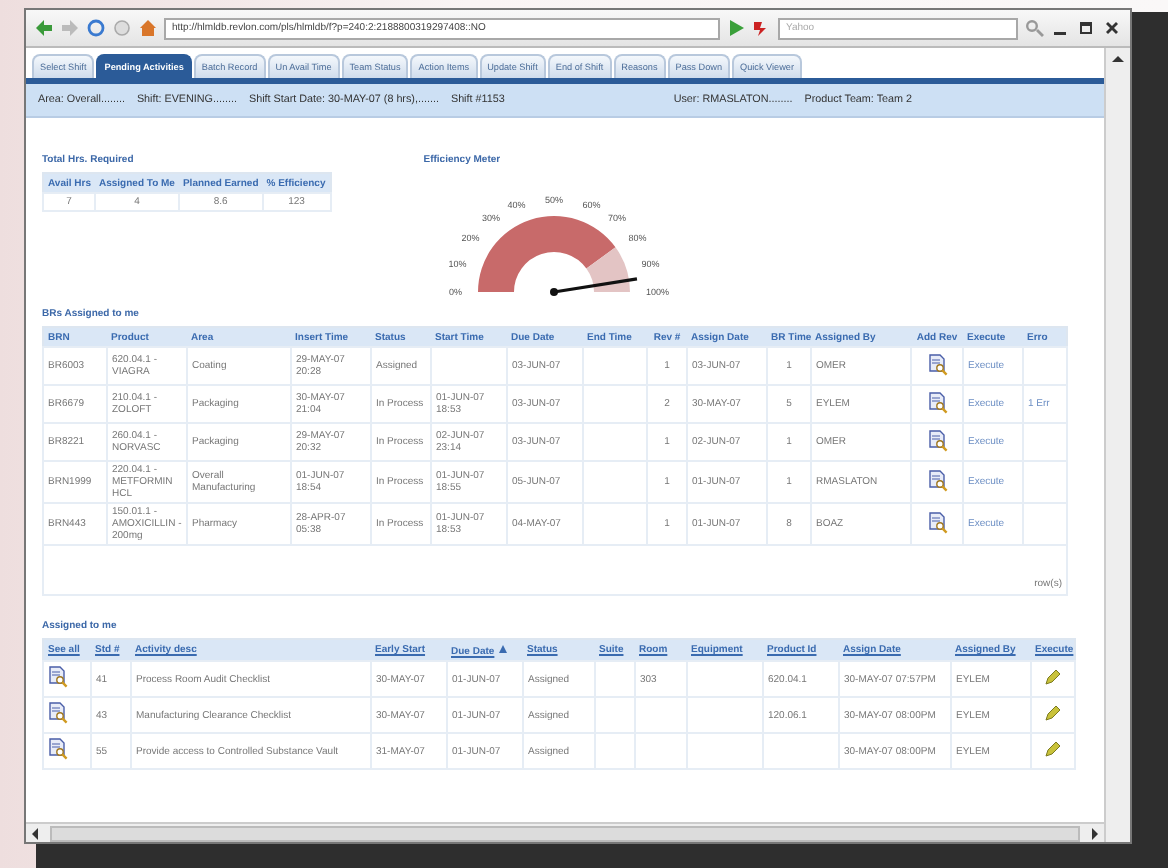 The height and width of the screenshot is (868, 1168). Describe the element at coordinates (1117, 445) in the screenshot. I see `vertical-scrollbar` at that location.